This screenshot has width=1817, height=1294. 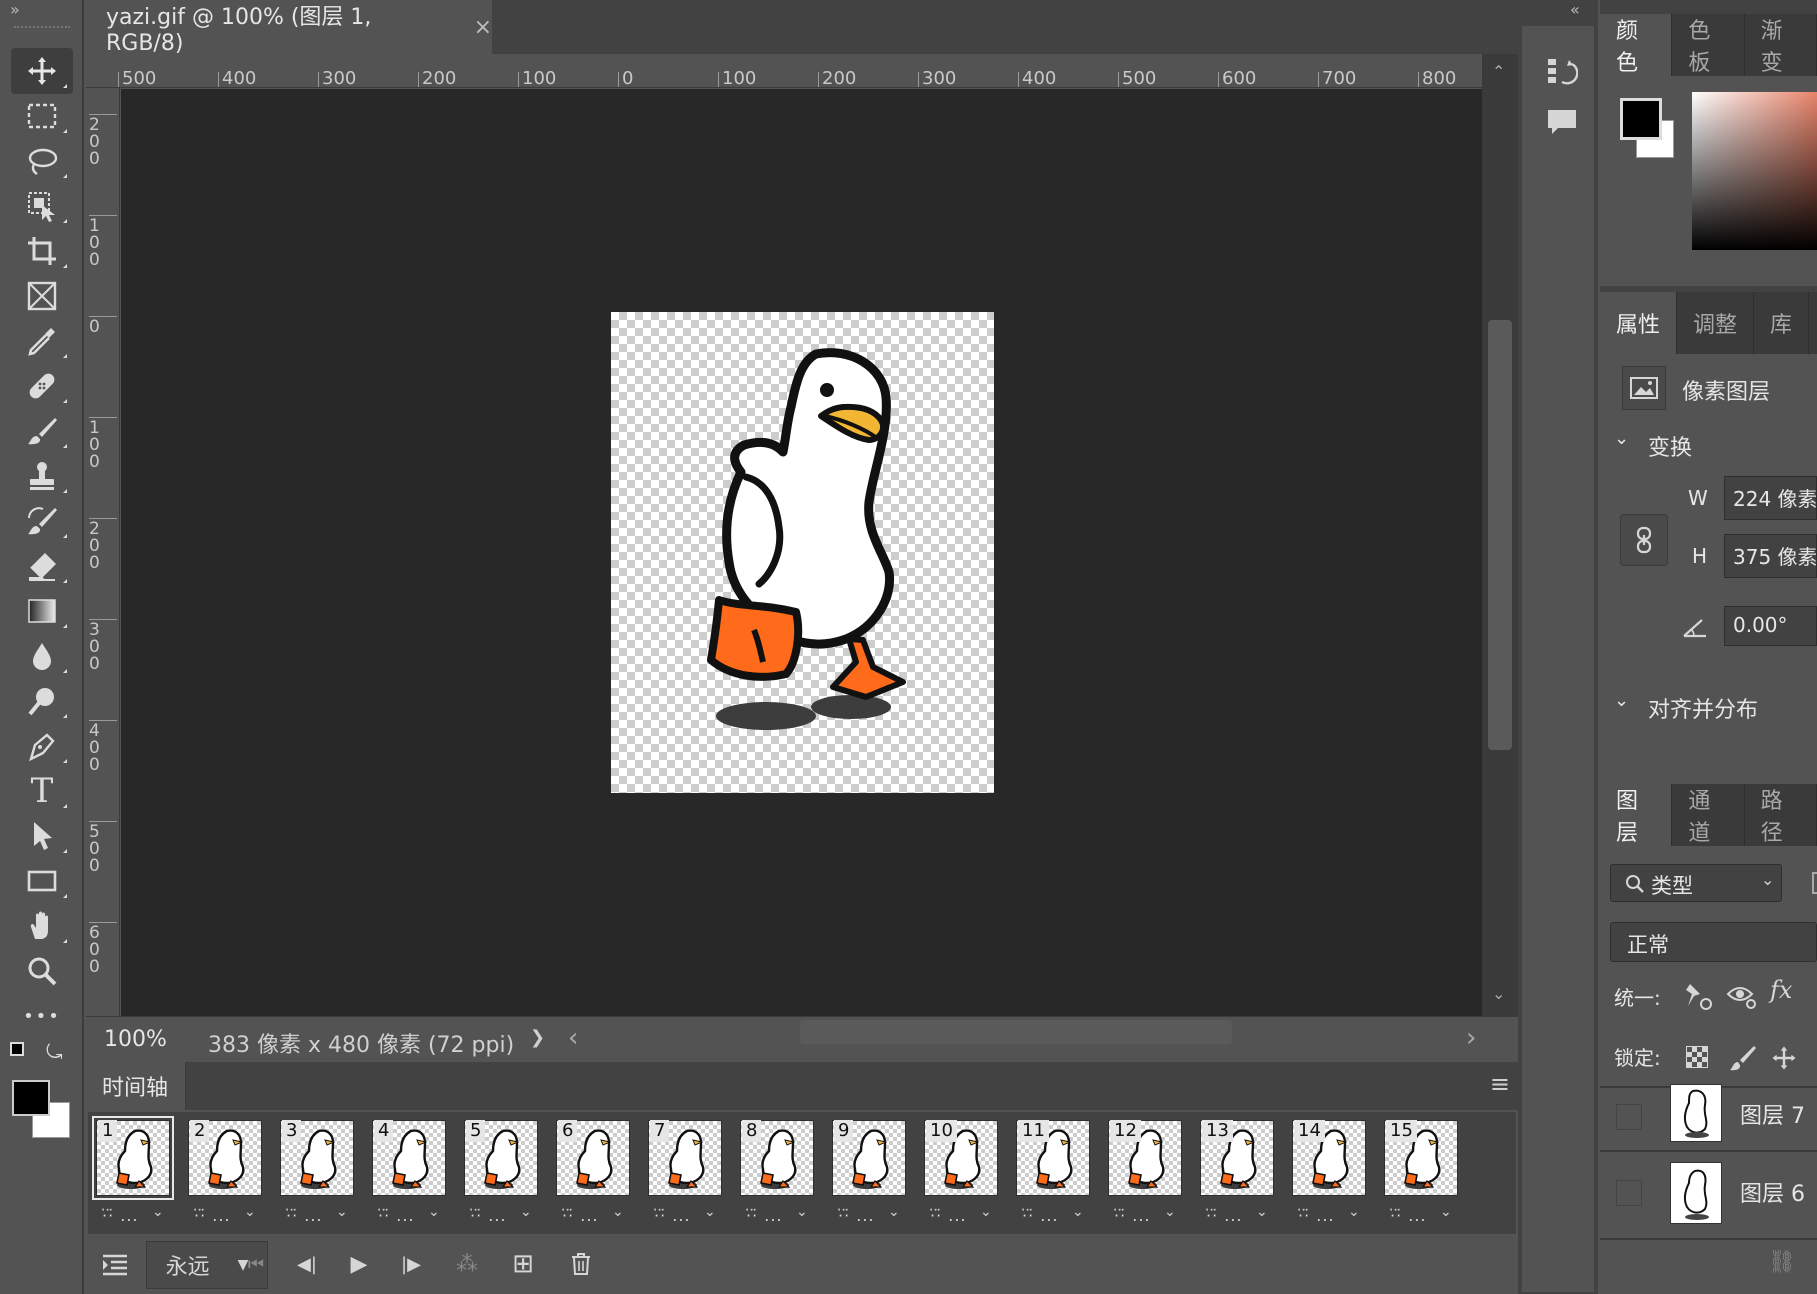 I want to click on history-brush-tool, so click(x=42, y=521).